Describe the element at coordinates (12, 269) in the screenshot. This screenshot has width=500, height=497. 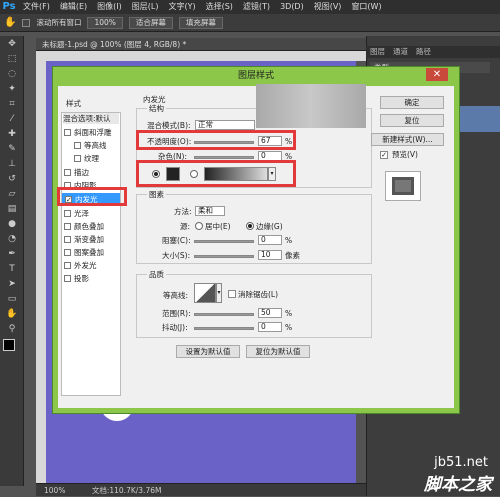
I see `type-tool-icon: T` at that location.